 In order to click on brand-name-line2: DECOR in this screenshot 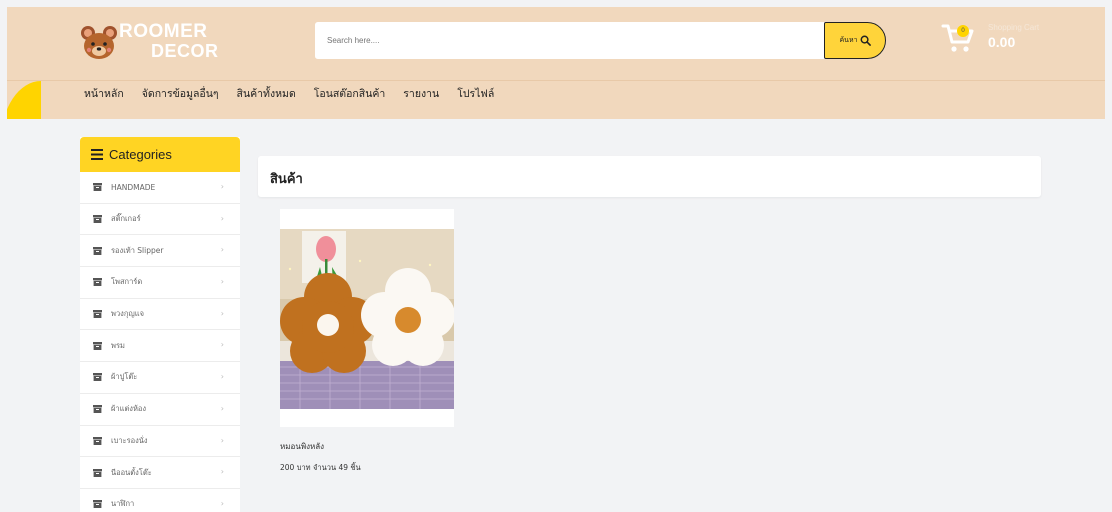, I will do `click(185, 51)`.